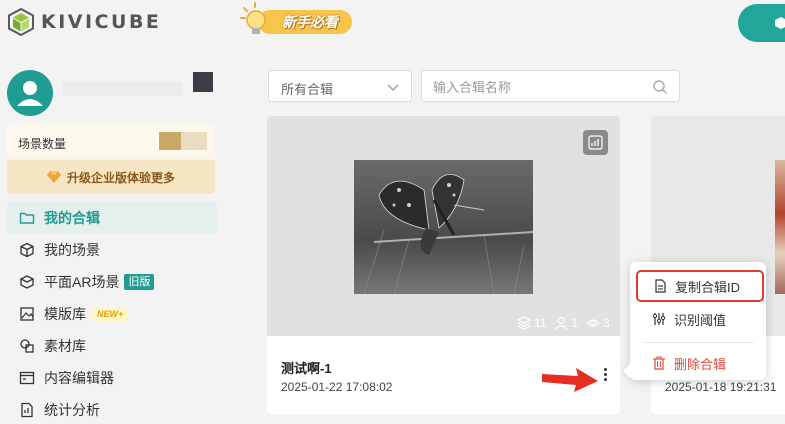  Describe the element at coordinates (540, 323) in the screenshot. I see `scene-count: 11` at that location.